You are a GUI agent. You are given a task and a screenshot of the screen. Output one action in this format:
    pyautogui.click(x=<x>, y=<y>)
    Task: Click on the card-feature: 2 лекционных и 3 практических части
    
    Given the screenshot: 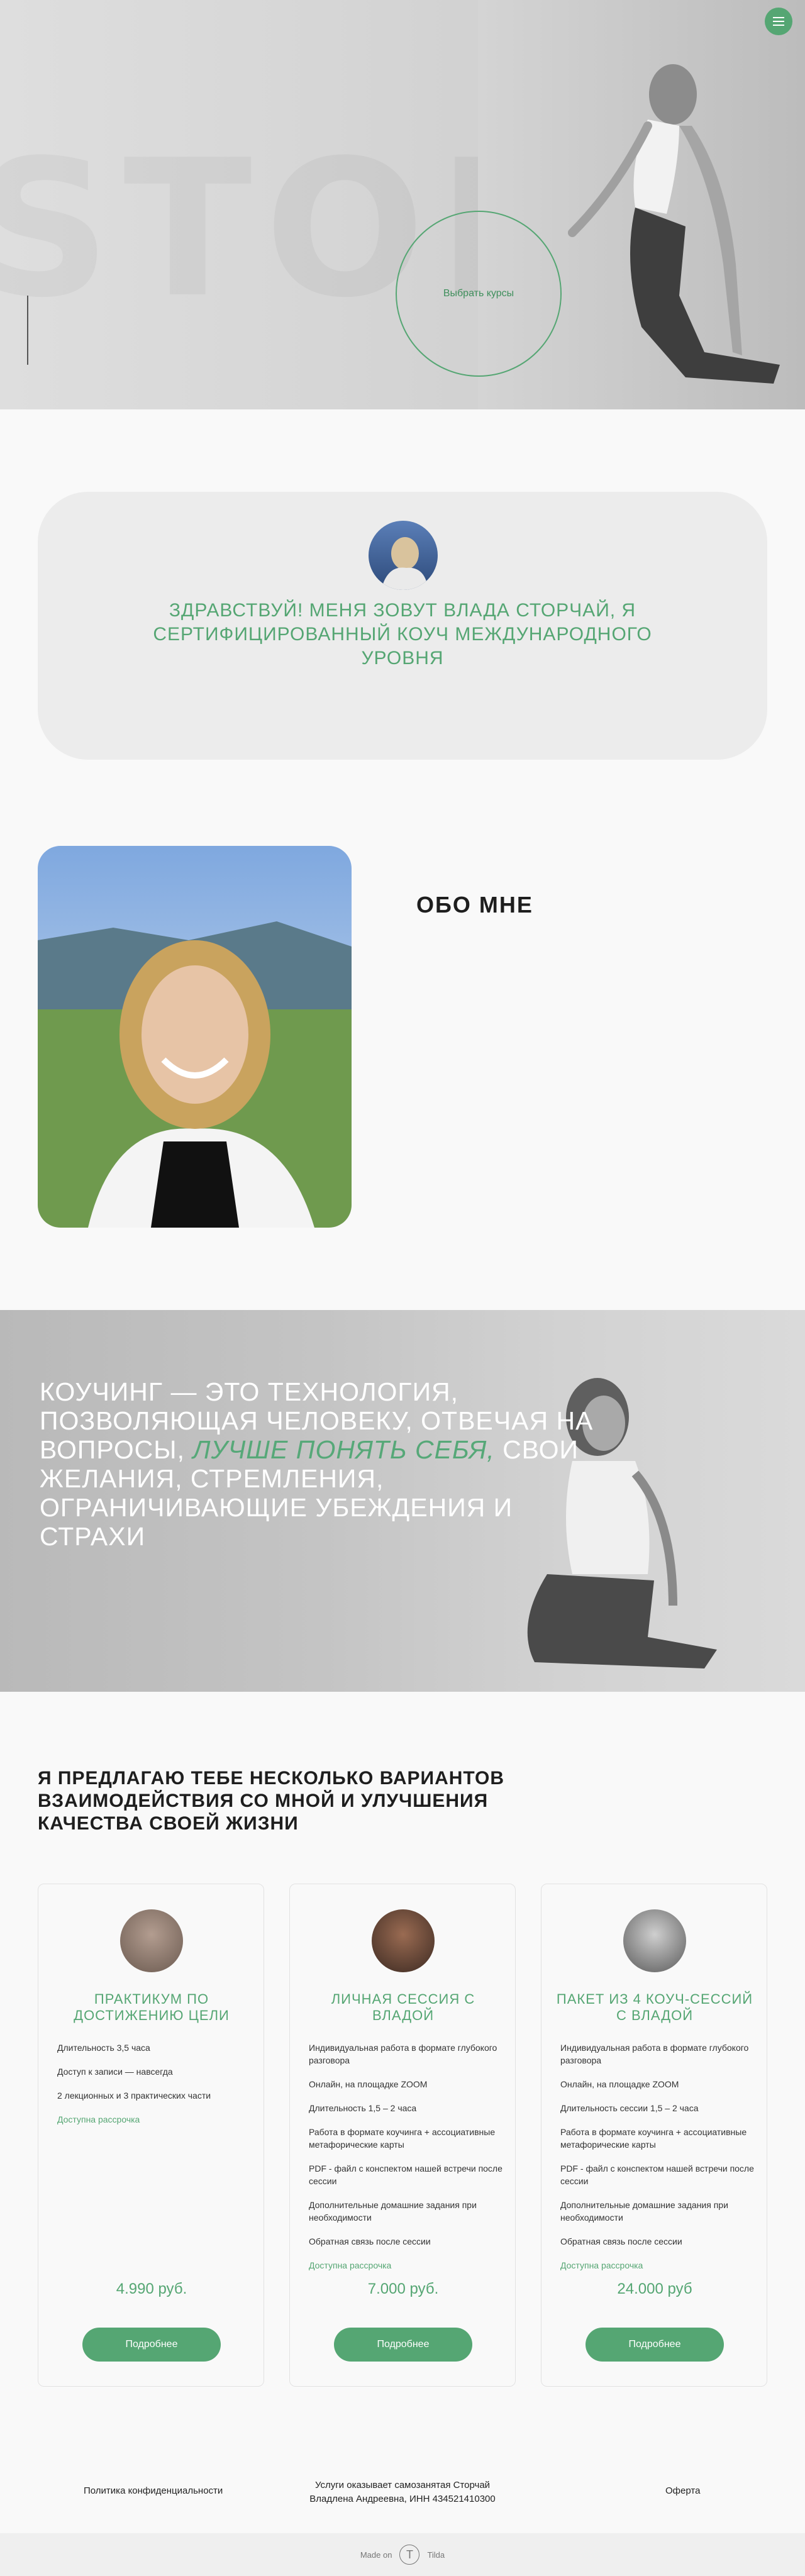 What is the action you would take?
    pyautogui.click(x=134, y=2095)
    